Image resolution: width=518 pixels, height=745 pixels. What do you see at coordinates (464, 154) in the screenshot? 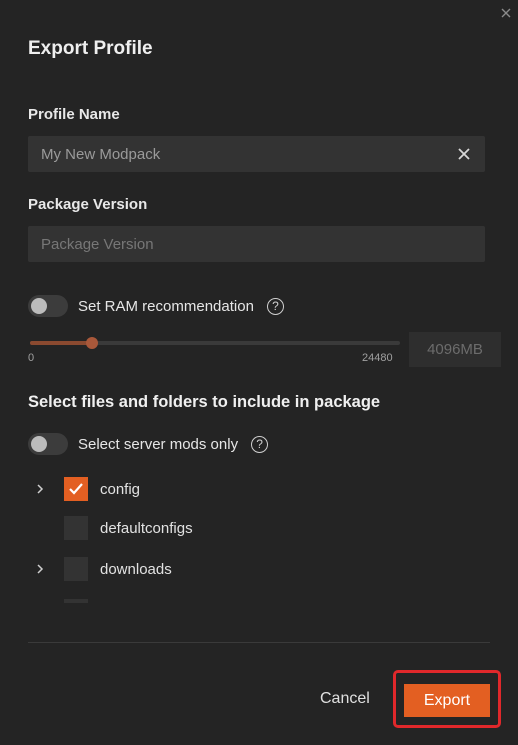
I see `clear-icon` at bounding box center [464, 154].